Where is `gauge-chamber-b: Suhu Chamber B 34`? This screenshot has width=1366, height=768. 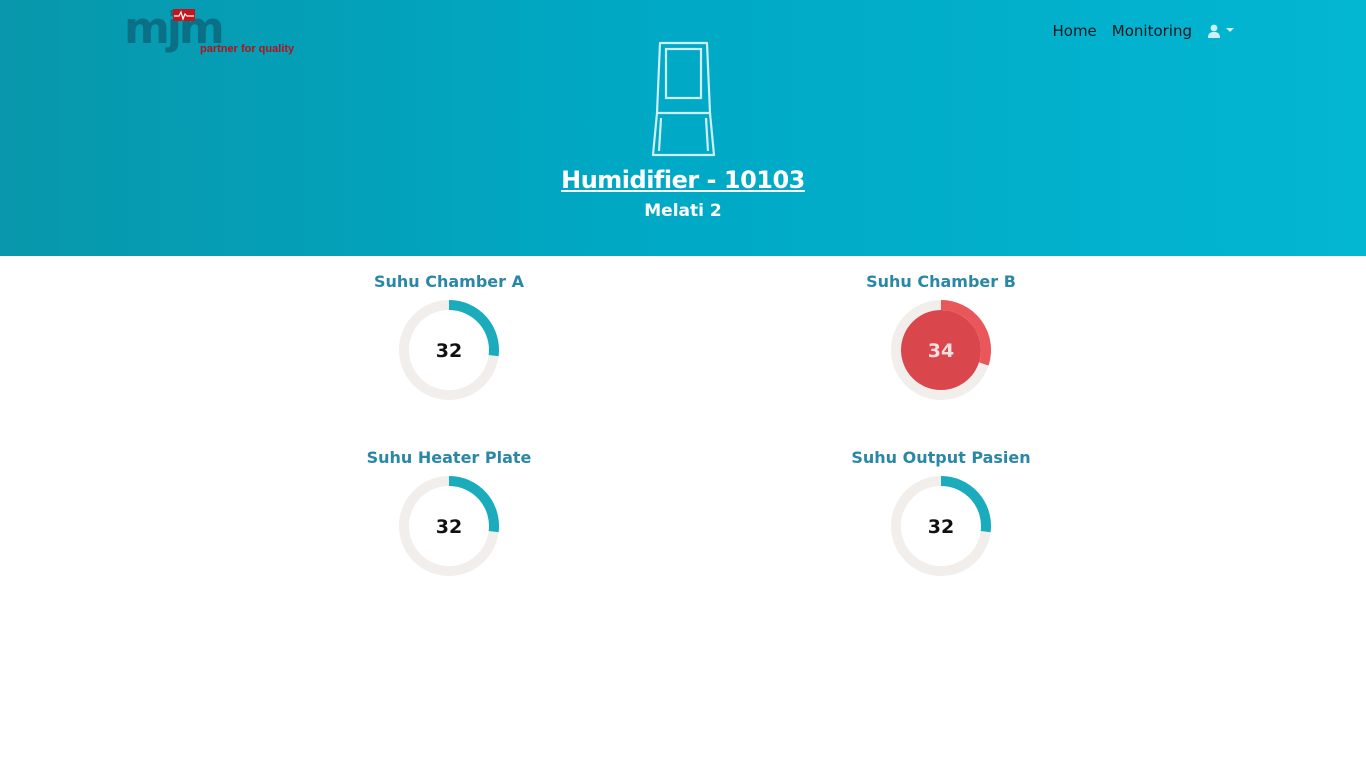
gauge-chamber-b: Suhu Chamber B 34 is located at coordinates (941, 352).